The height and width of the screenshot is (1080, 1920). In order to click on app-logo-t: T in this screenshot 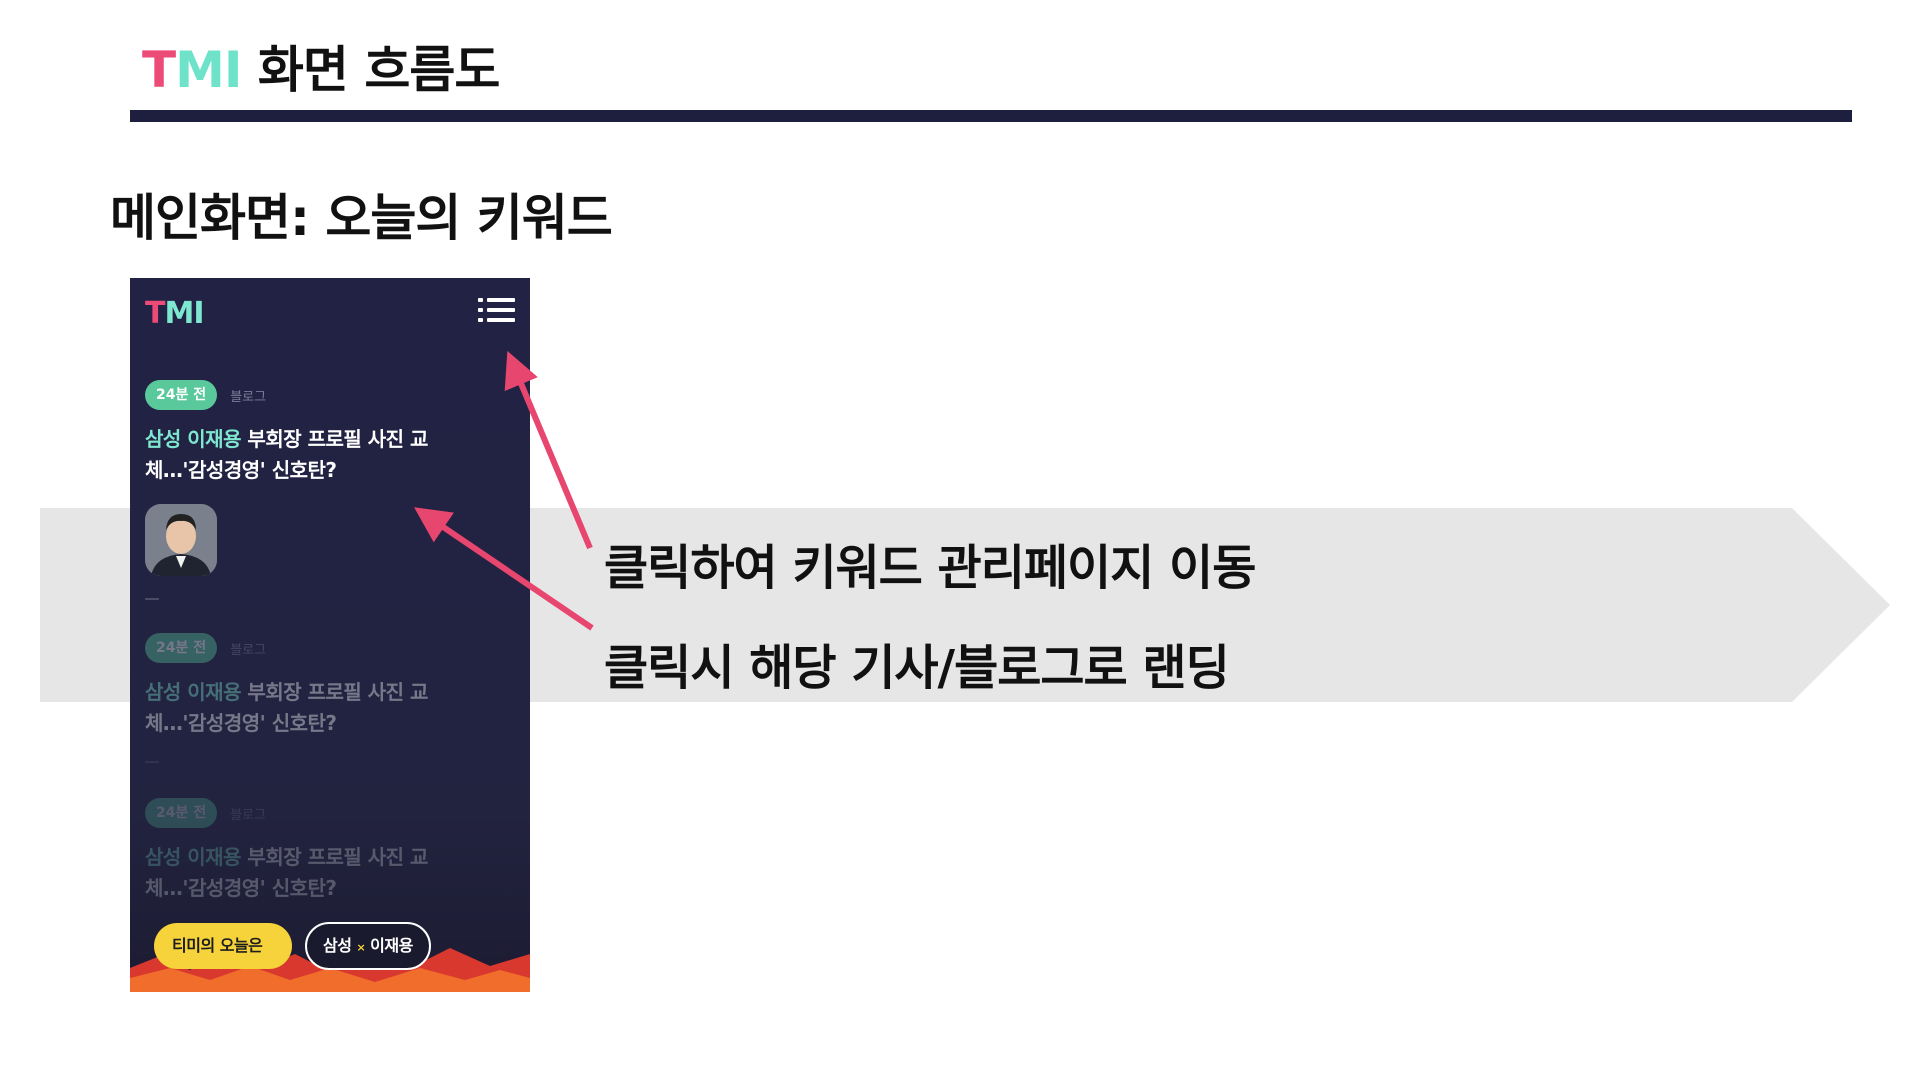, I will do `click(155, 313)`.